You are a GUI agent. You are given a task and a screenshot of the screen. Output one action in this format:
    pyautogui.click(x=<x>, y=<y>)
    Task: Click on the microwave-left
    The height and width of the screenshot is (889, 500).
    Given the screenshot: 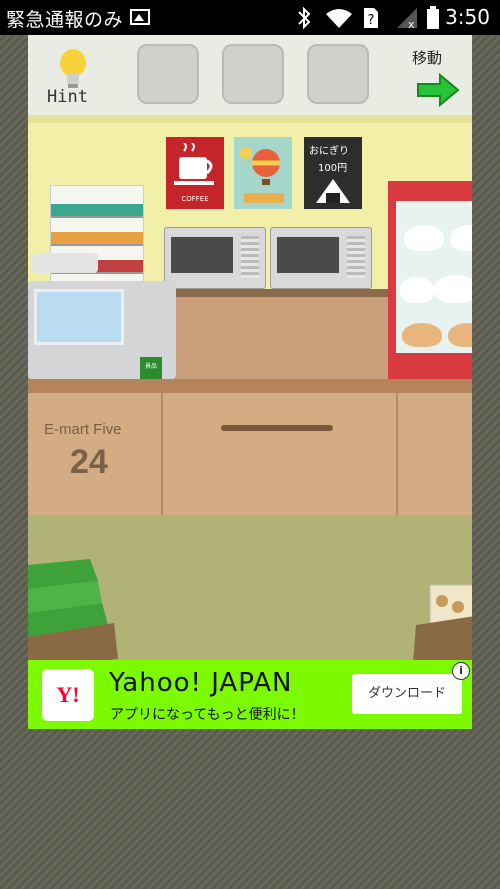 What is the action you would take?
    pyautogui.click(x=215, y=258)
    